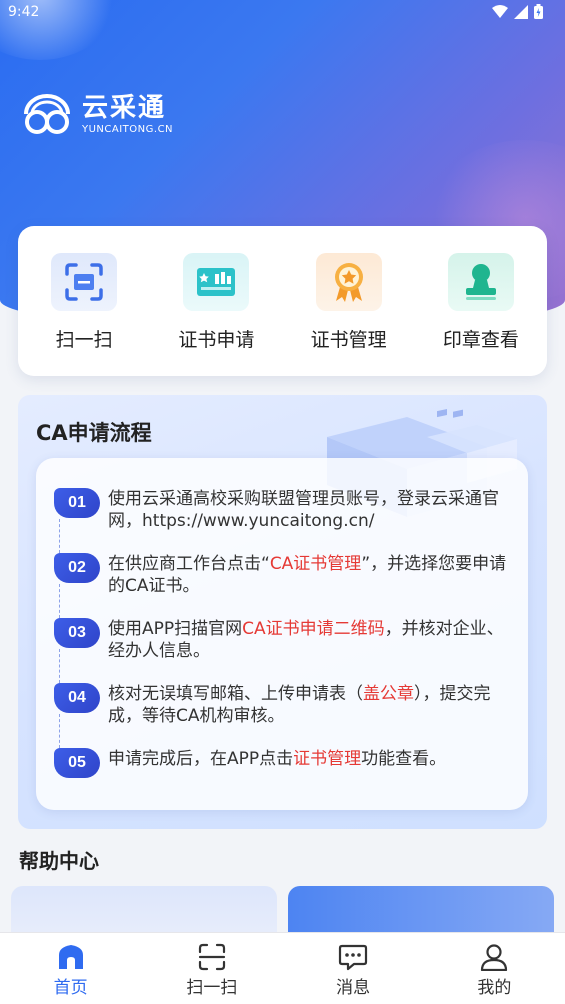 This screenshot has width=565, height=1004. I want to click on status-time: 9:42, so click(24, 12).